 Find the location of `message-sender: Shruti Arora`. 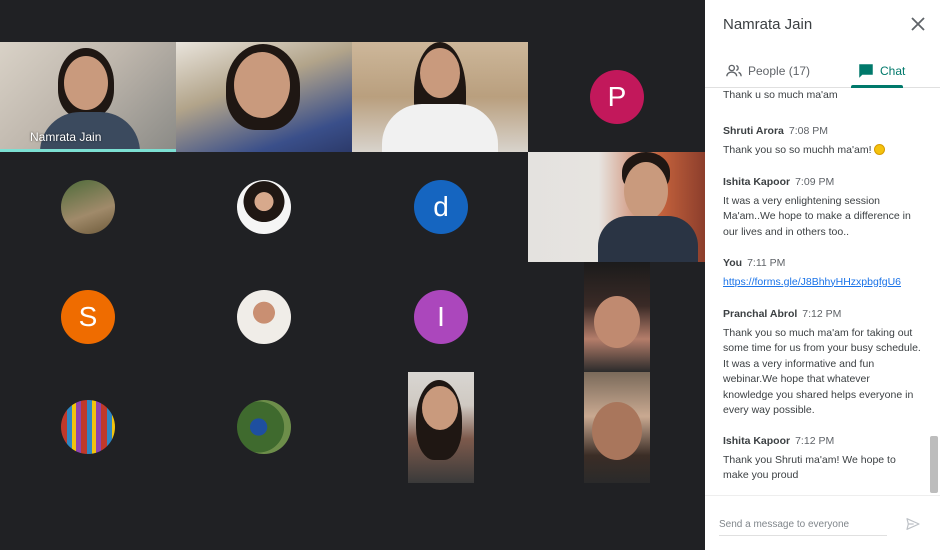

message-sender: Shruti Arora is located at coordinates (753, 131).